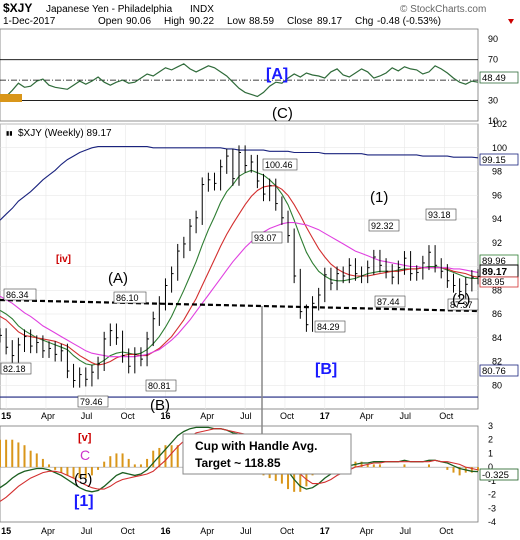 This screenshot has width=520, height=540. What do you see at coordinates (29, 21) in the screenshot?
I see `header-date: 1-Dec-2017` at bounding box center [29, 21].